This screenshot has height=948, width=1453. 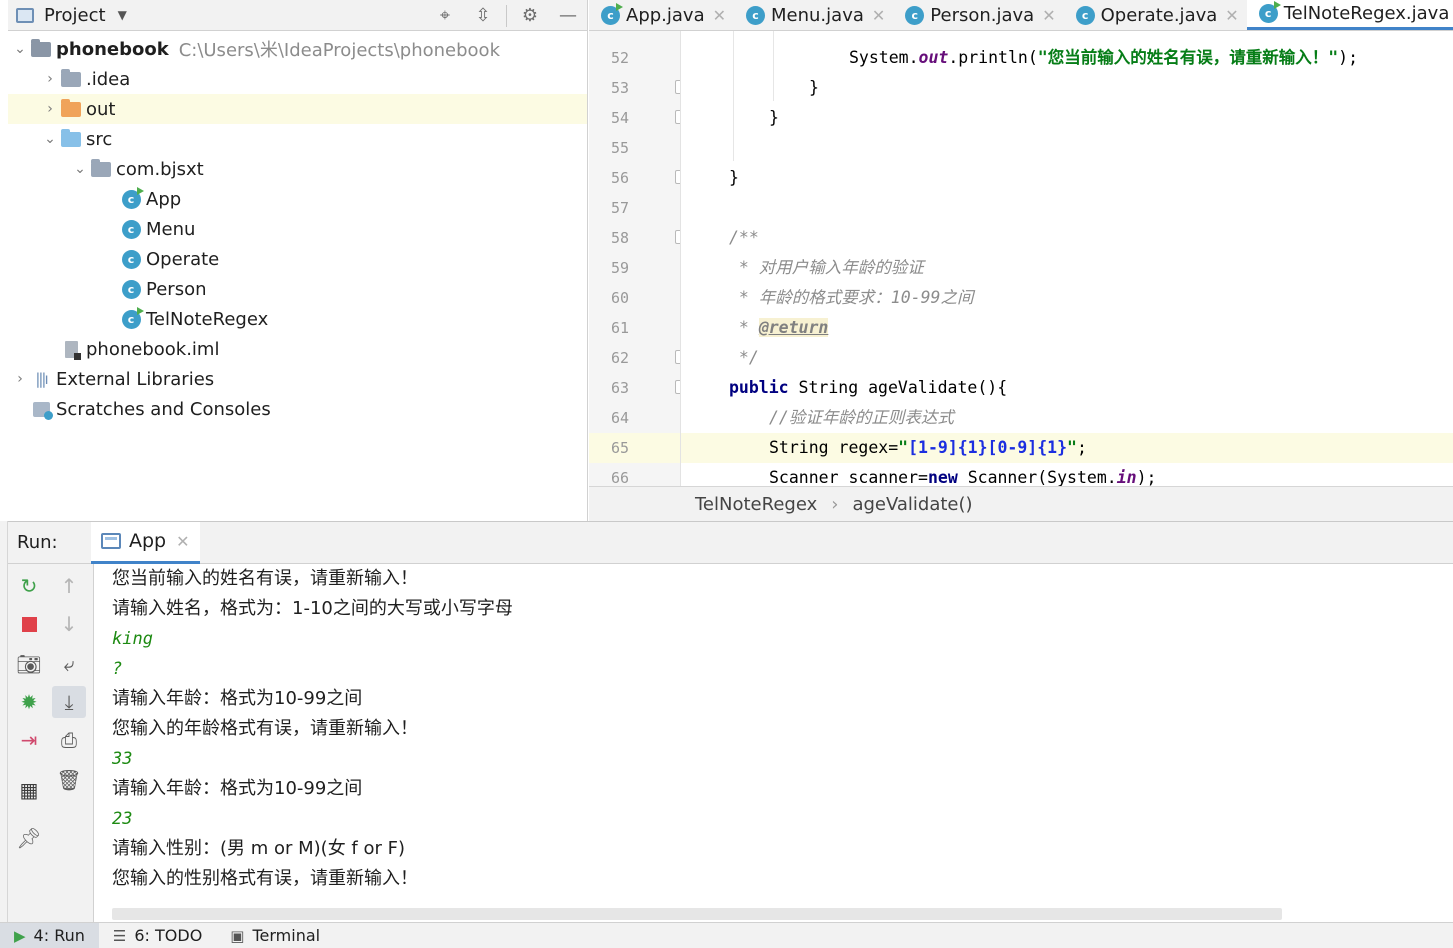 I want to click on tree-item-label: .idea, so click(x=108, y=79).